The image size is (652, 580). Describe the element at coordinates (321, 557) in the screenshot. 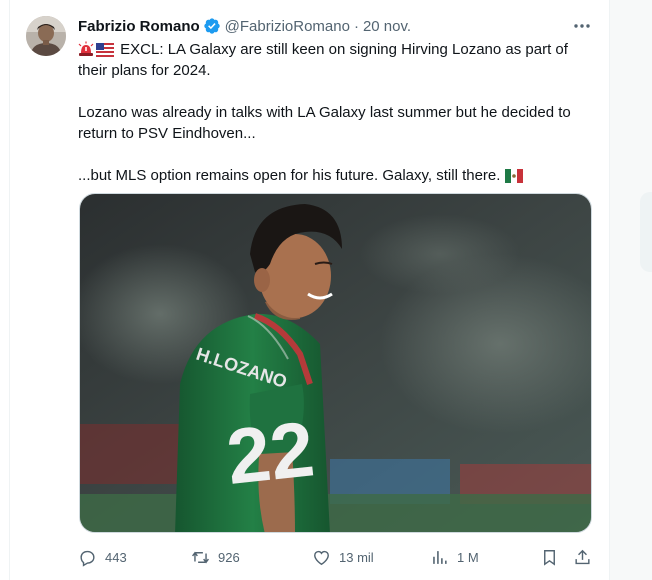

I see `like-icon` at that location.